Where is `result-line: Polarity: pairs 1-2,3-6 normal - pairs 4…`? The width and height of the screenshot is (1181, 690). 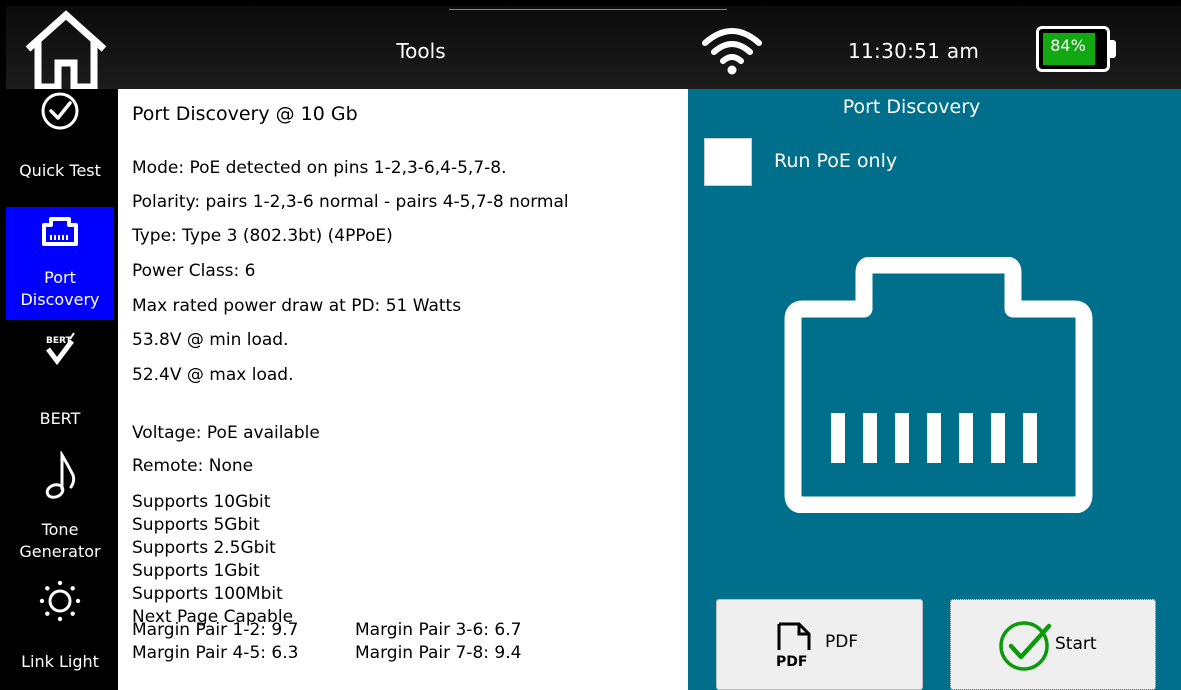
result-line: Polarity: pairs 1-2,3-6 normal - pairs 4… is located at coordinates (350, 202).